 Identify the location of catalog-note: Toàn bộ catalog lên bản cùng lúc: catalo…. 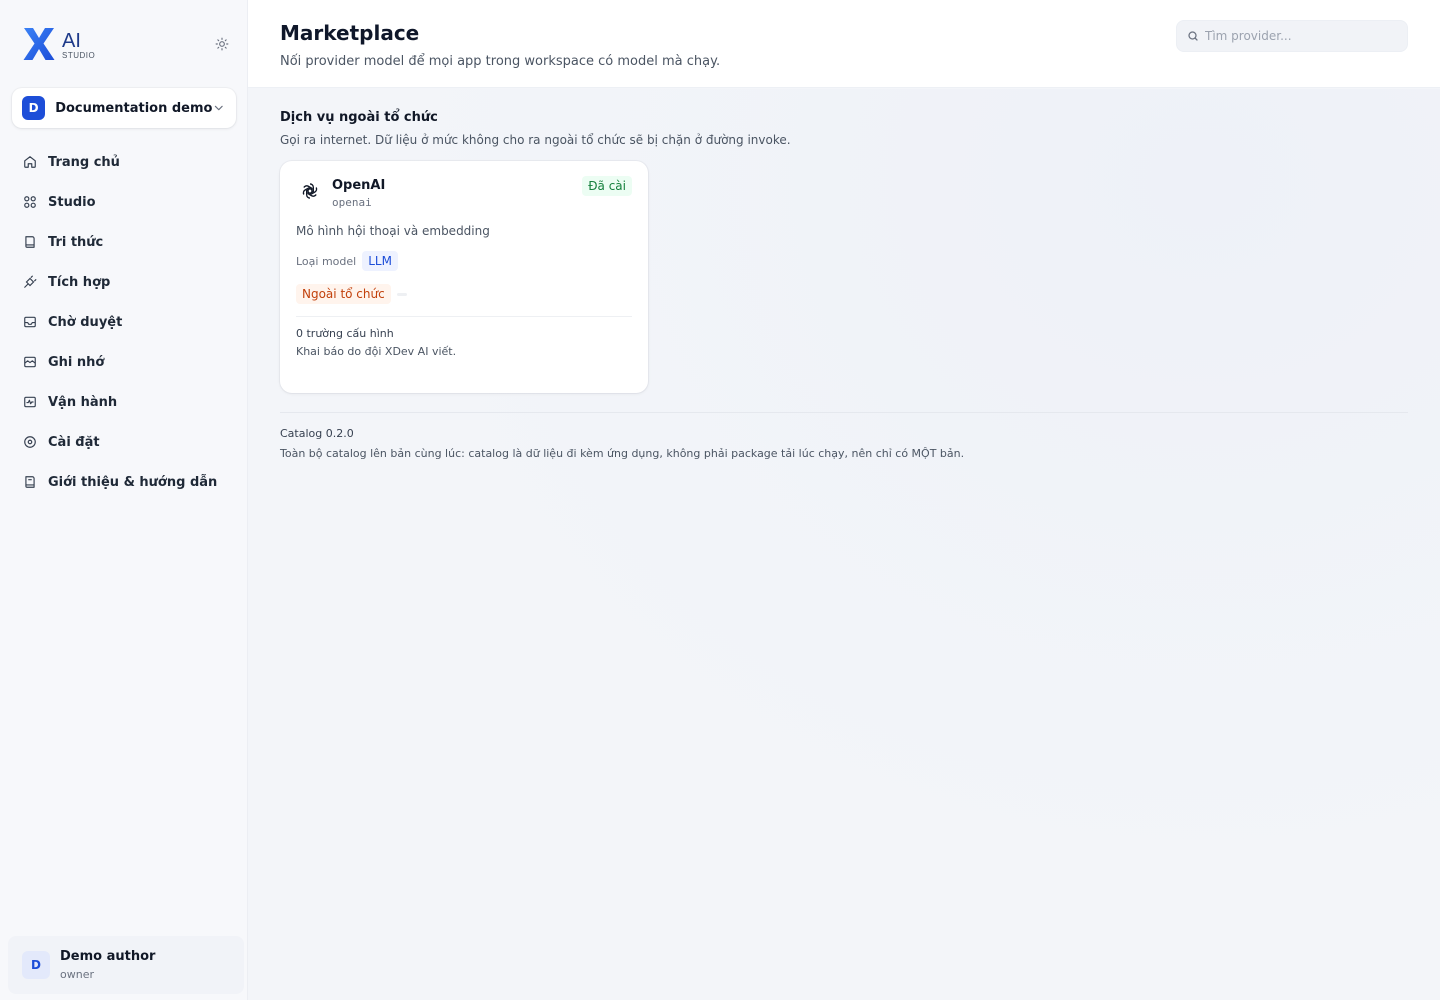
(622, 453).